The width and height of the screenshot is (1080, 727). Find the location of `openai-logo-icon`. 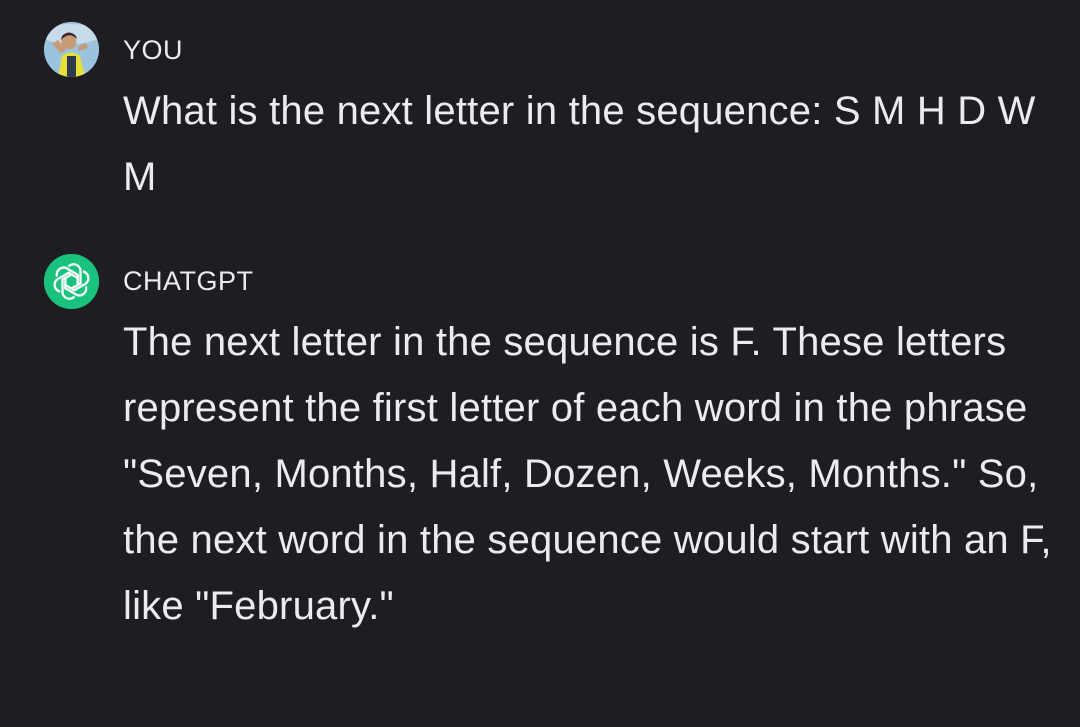

openai-logo-icon is located at coordinates (71, 281).